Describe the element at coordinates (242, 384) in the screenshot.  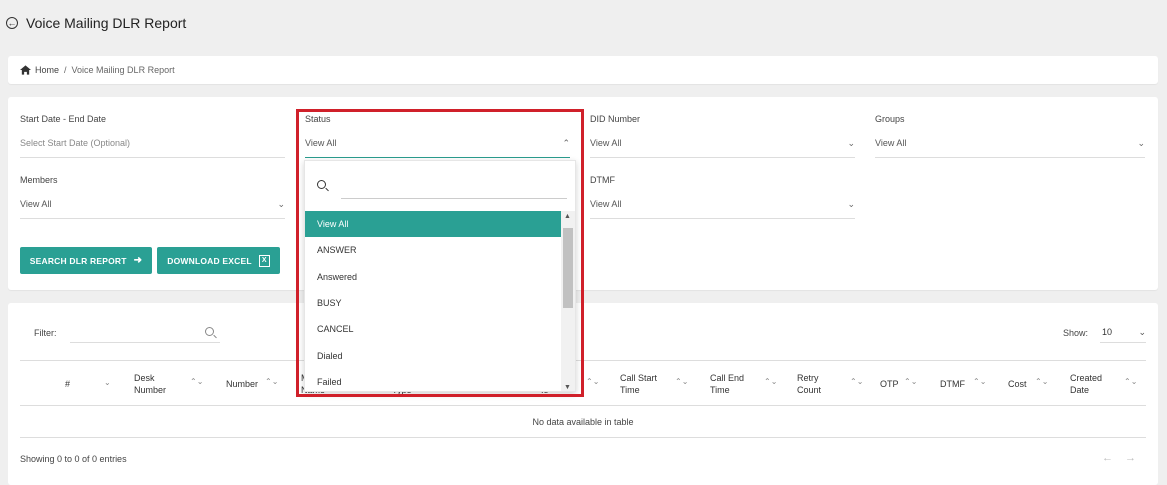
I see `column-number: Number` at that location.